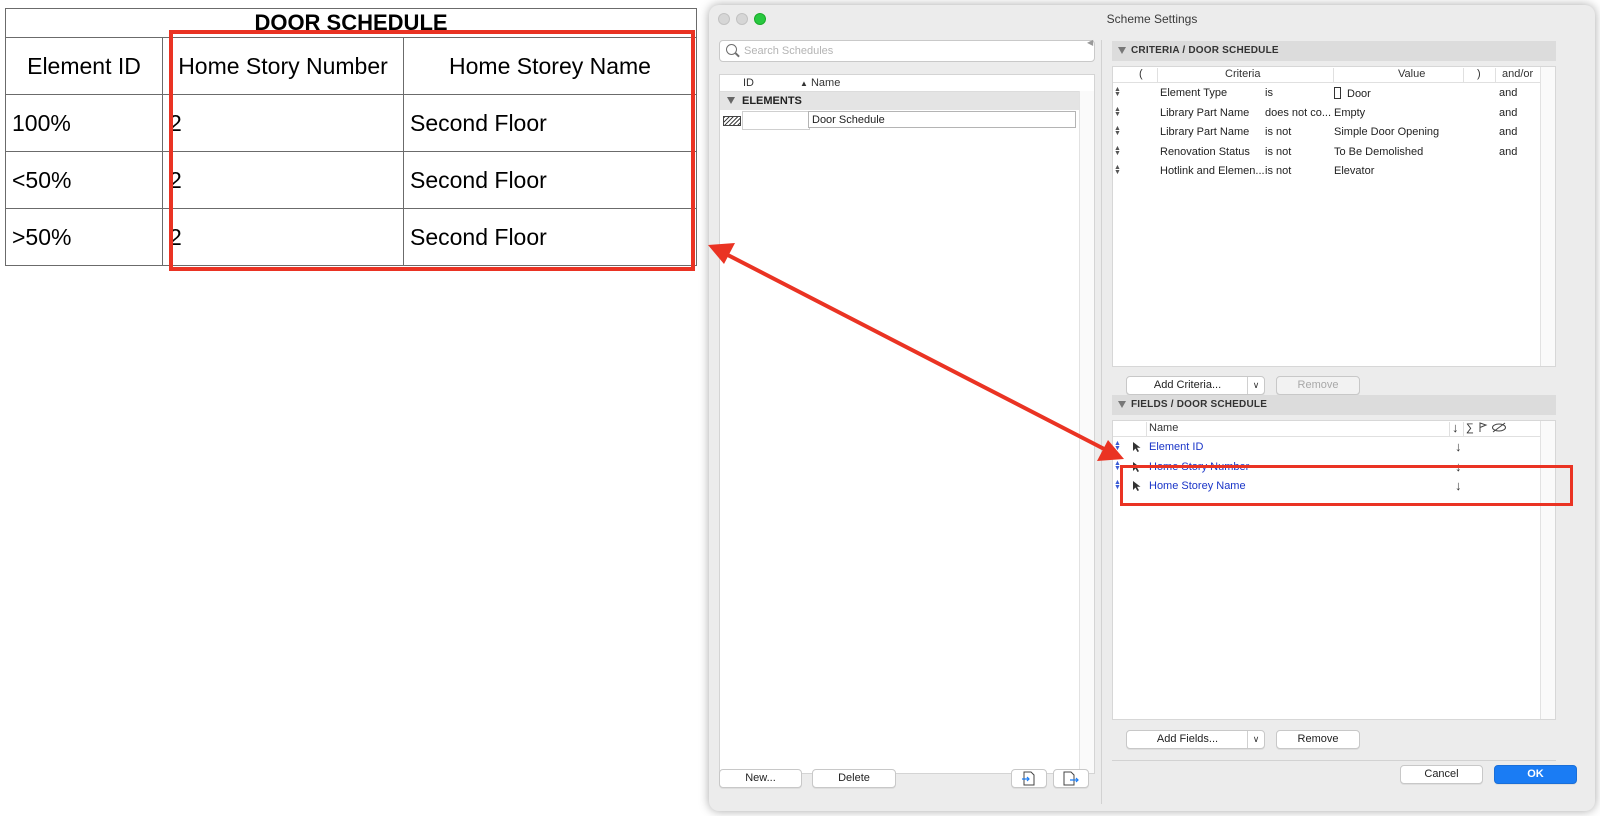  I want to click on add-fields-button: Add Fields... ∨, so click(1195, 739).